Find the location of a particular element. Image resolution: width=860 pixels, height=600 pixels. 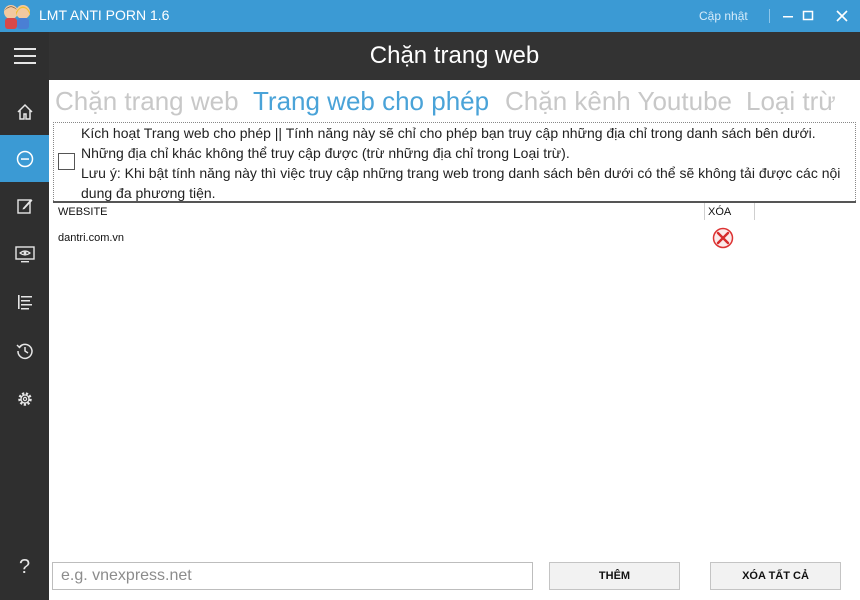

delete-x-icon is located at coordinates (723, 238).